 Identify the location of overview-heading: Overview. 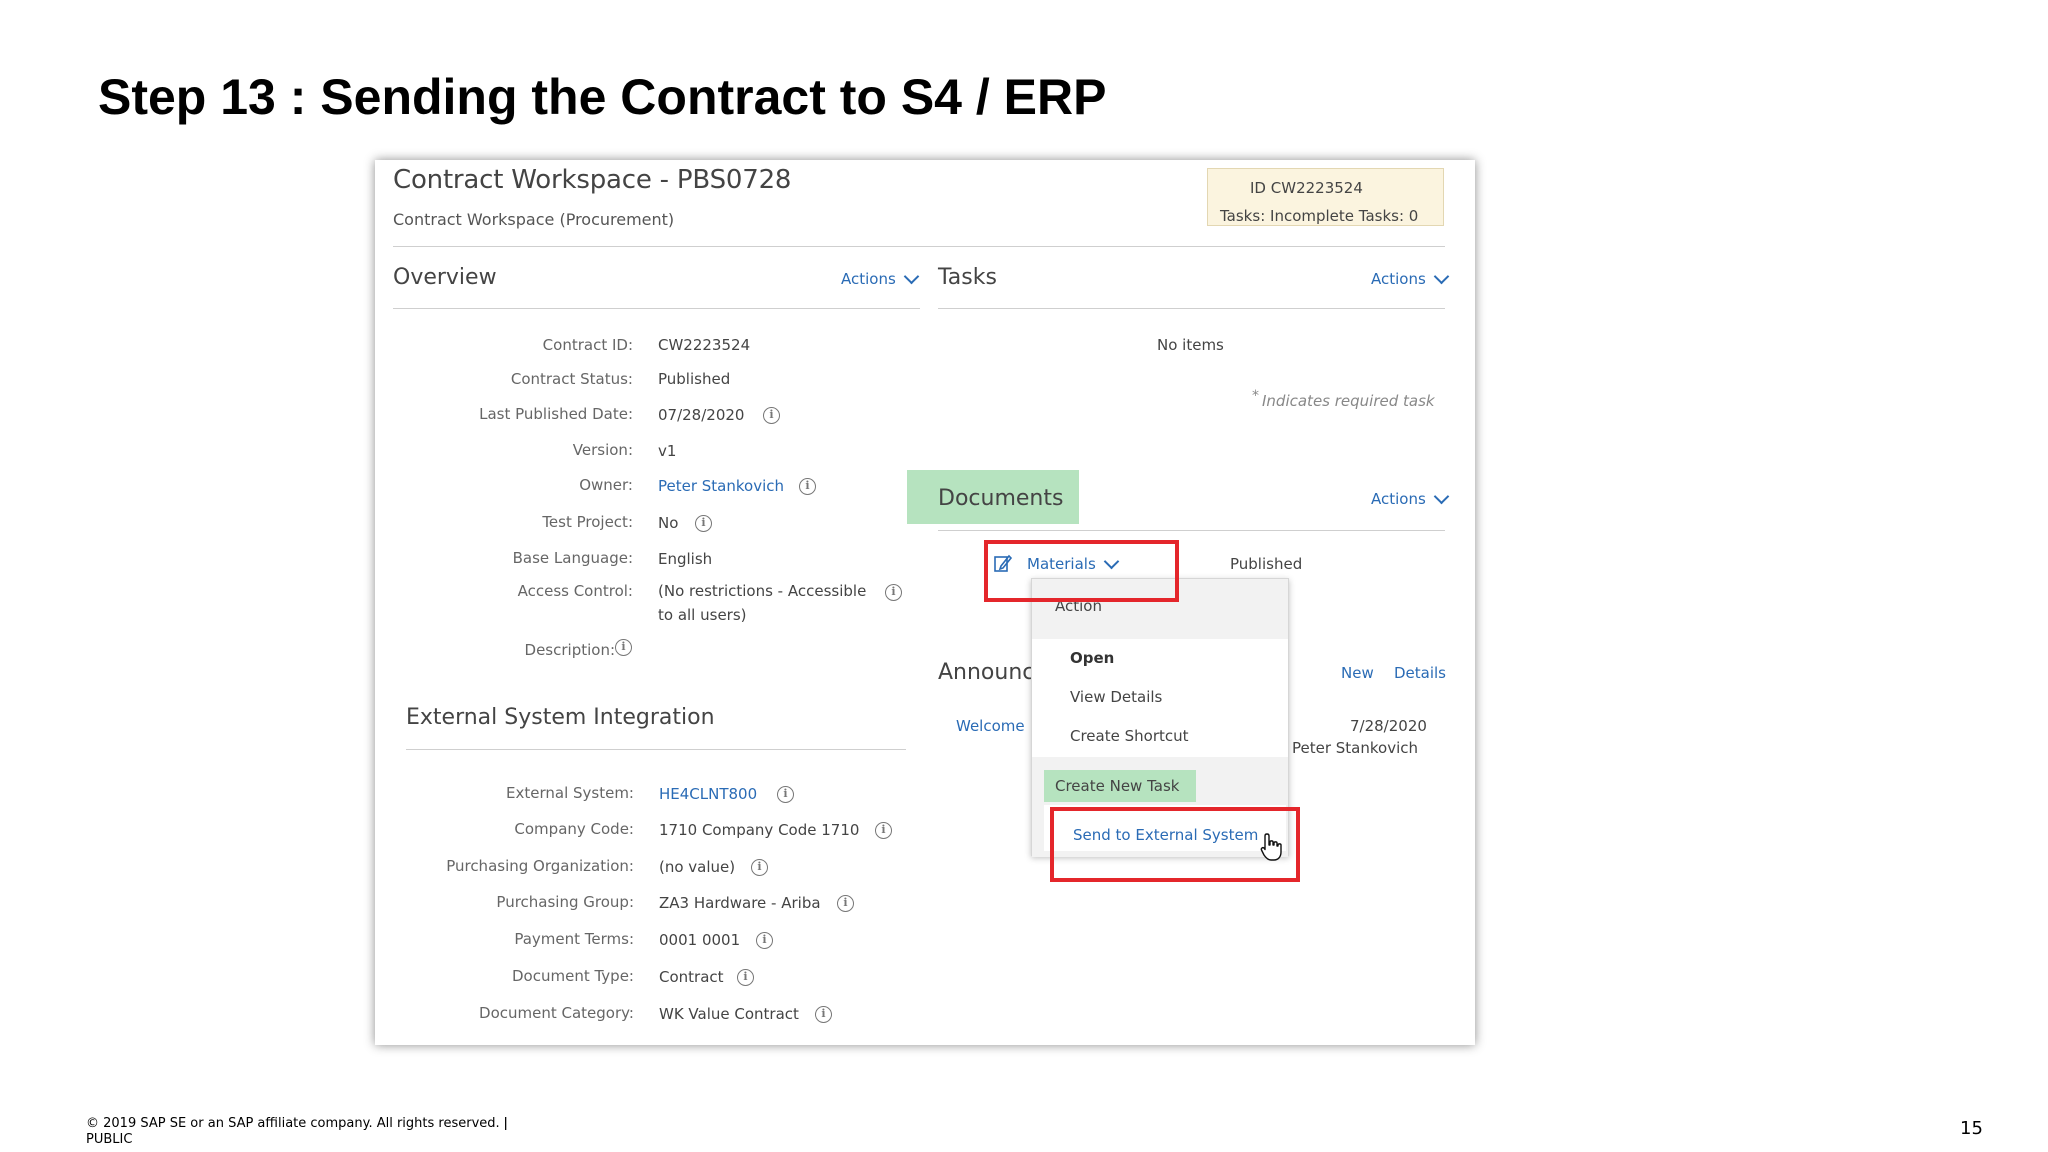
(445, 277).